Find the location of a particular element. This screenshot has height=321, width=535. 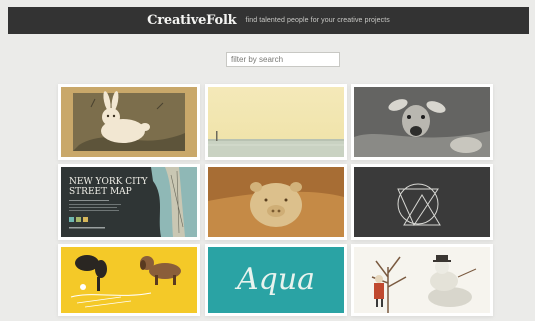

dog-illustration-icon is located at coordinates (129, 280).